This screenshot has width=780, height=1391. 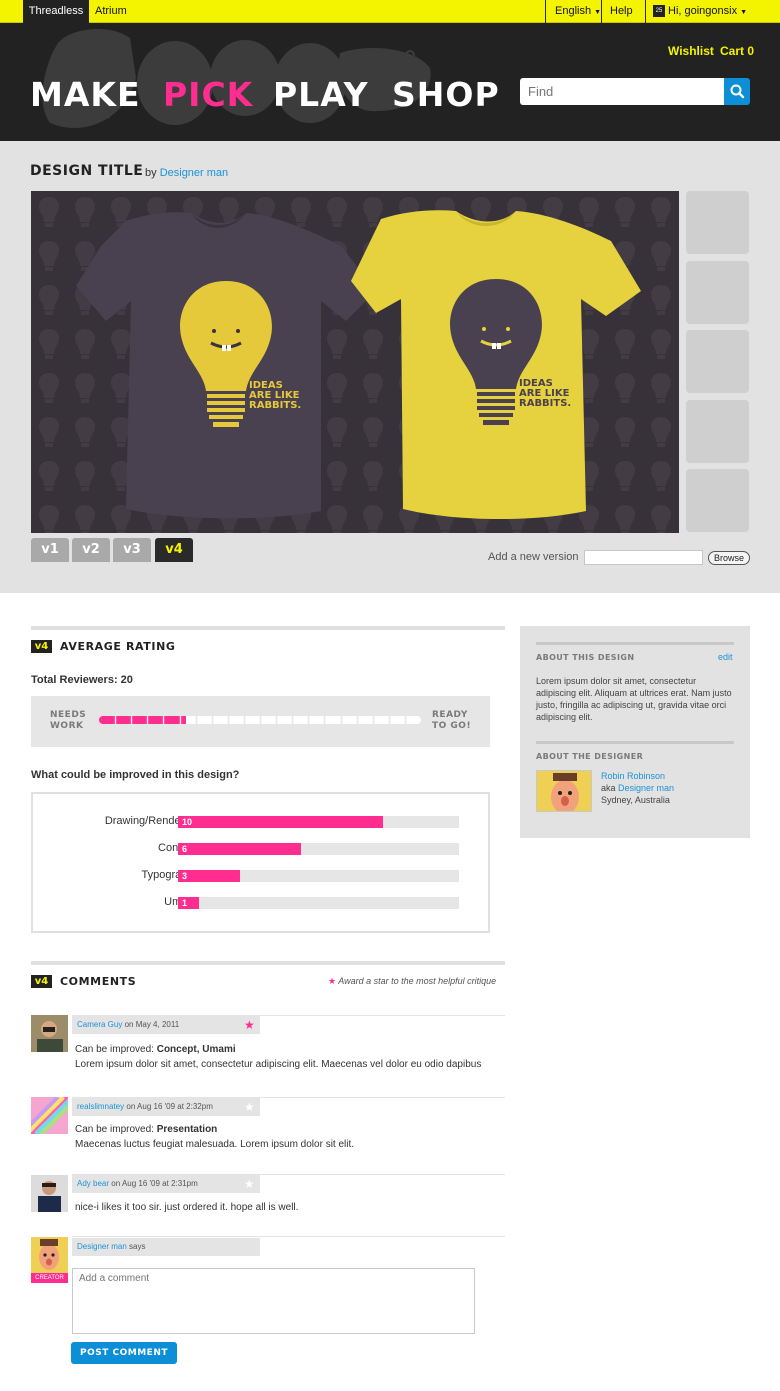 What do you see at coordinates (102, 1246) in the screenshot?
I see `my-author-link: Designer man` at bounding box center [102, 1246].